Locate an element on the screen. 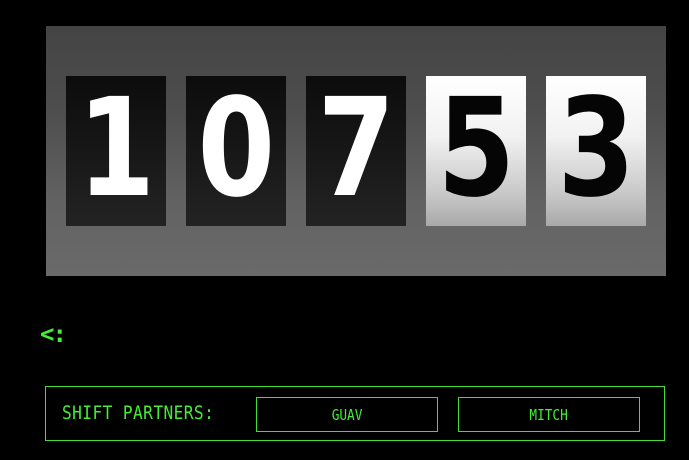 The image size is (689, 460). counter-digit: 0 is located at coordinates (236, 151).